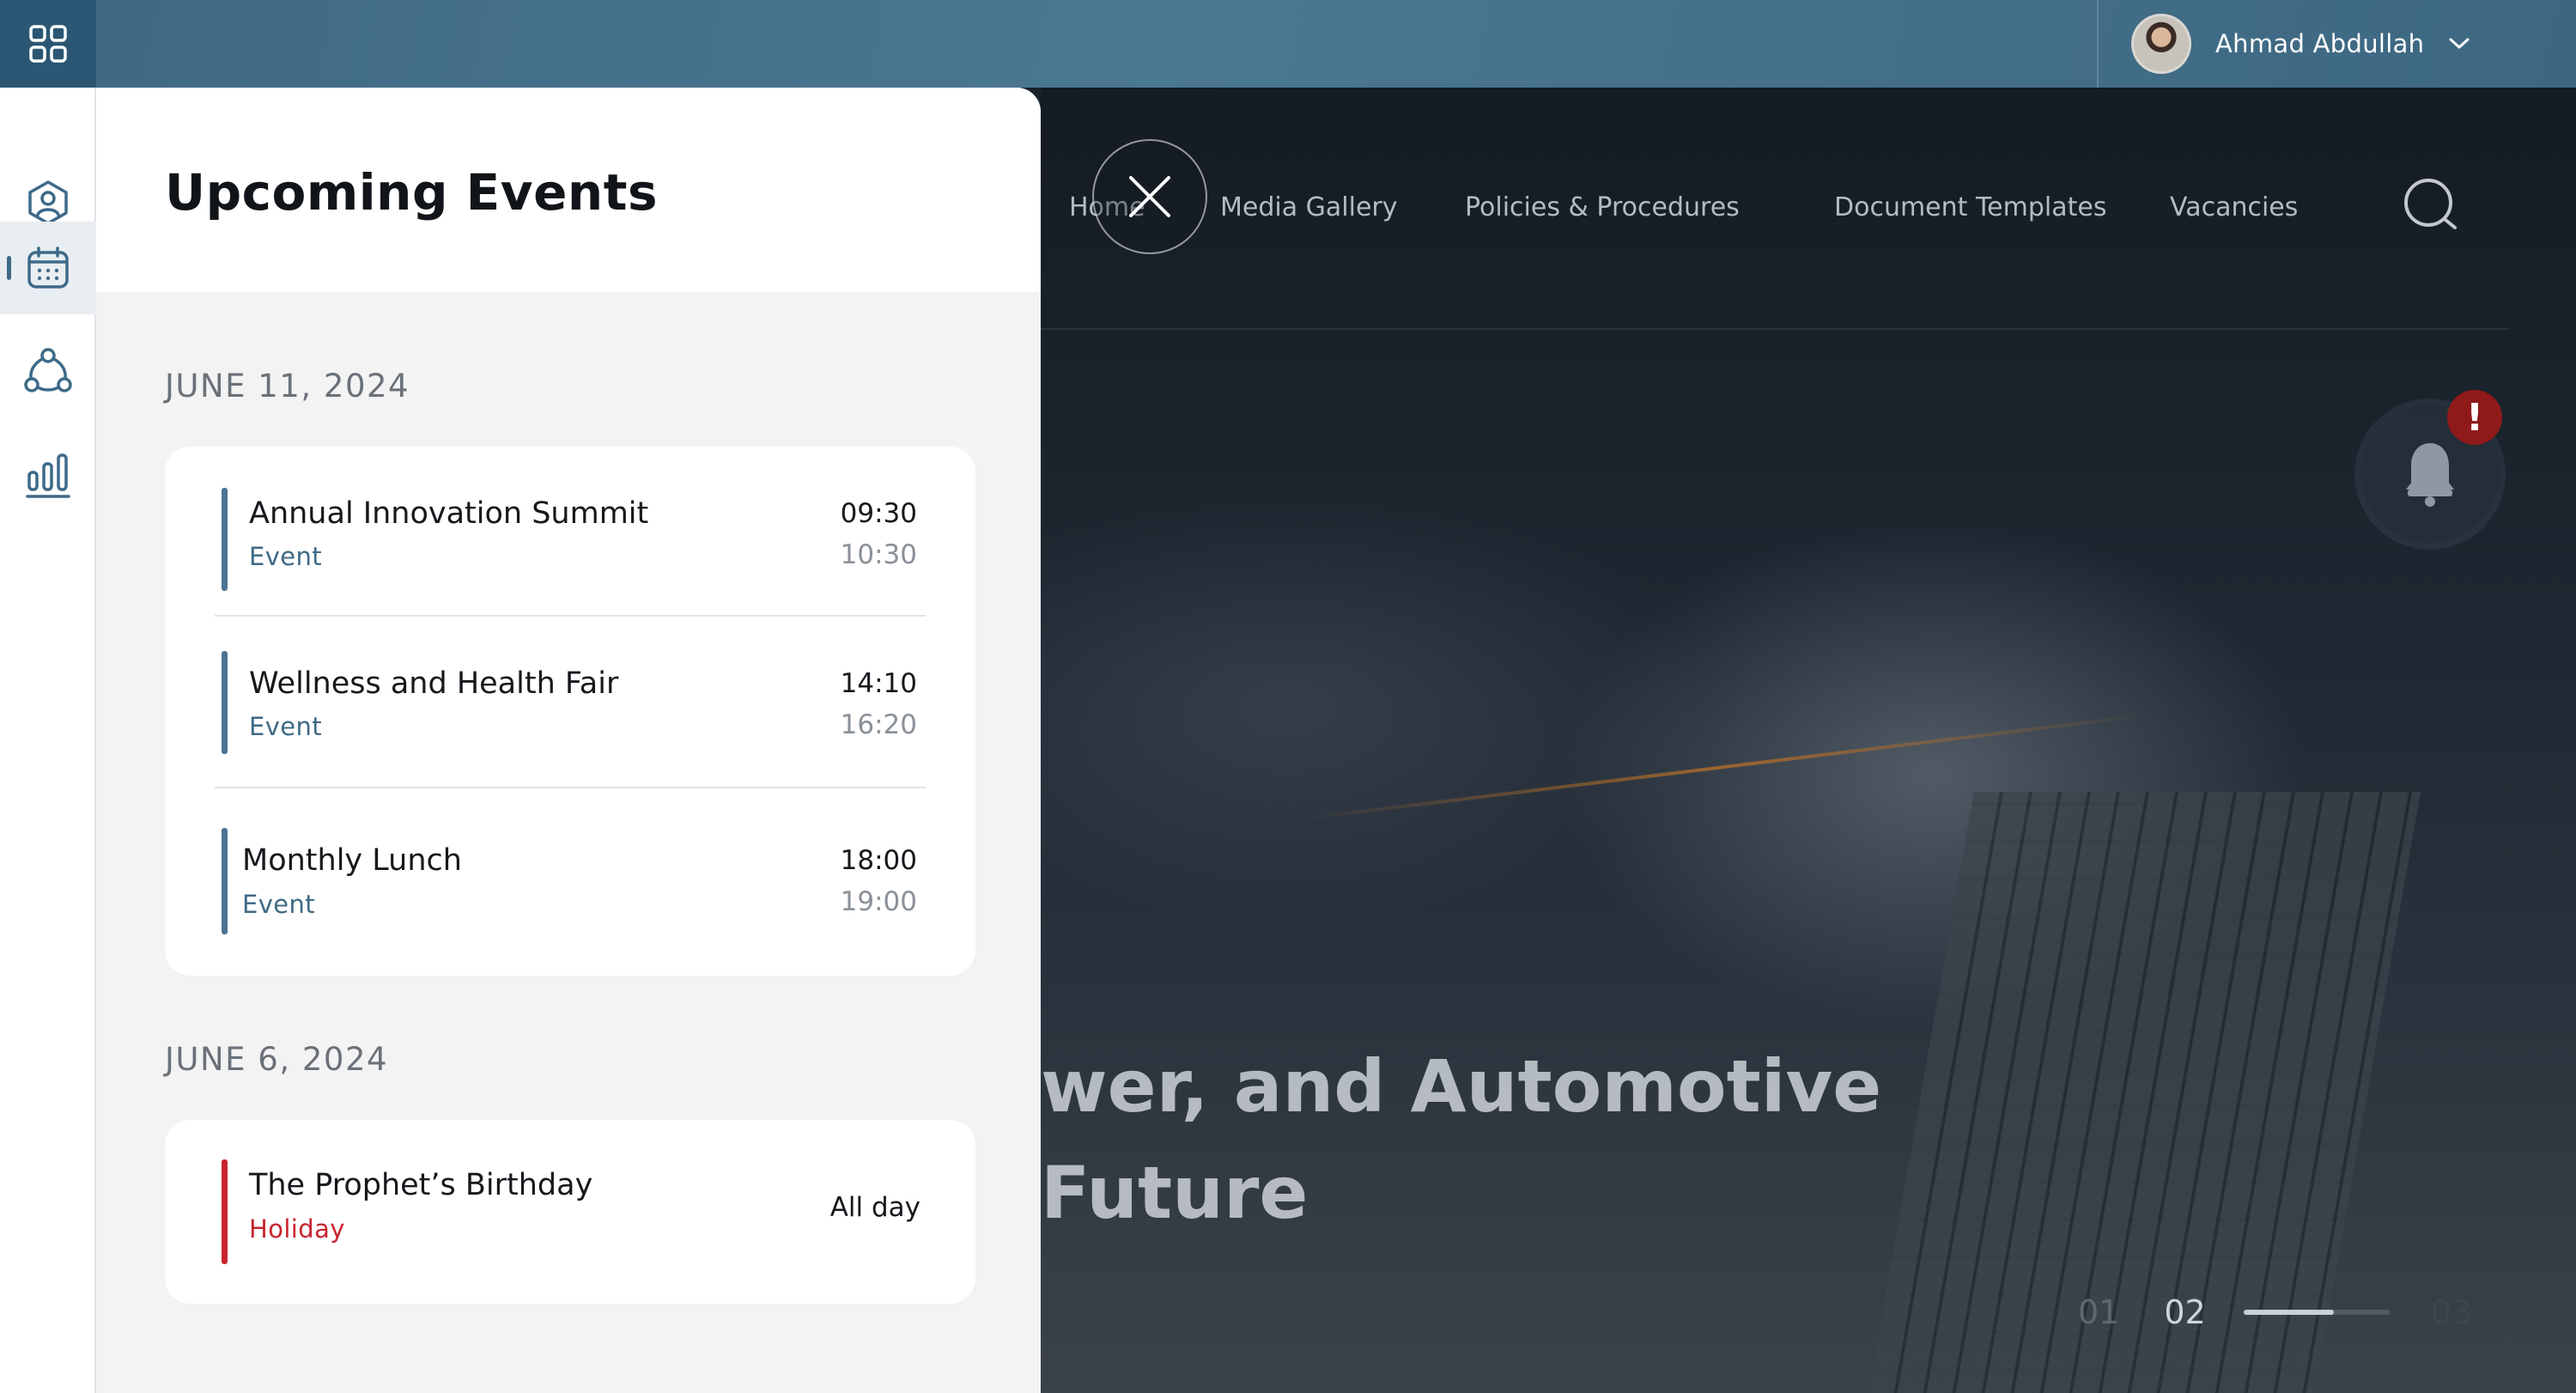 The height and width of the screenshot is (1393, 2576). I want to click on close-icon, so click(1149, 197).